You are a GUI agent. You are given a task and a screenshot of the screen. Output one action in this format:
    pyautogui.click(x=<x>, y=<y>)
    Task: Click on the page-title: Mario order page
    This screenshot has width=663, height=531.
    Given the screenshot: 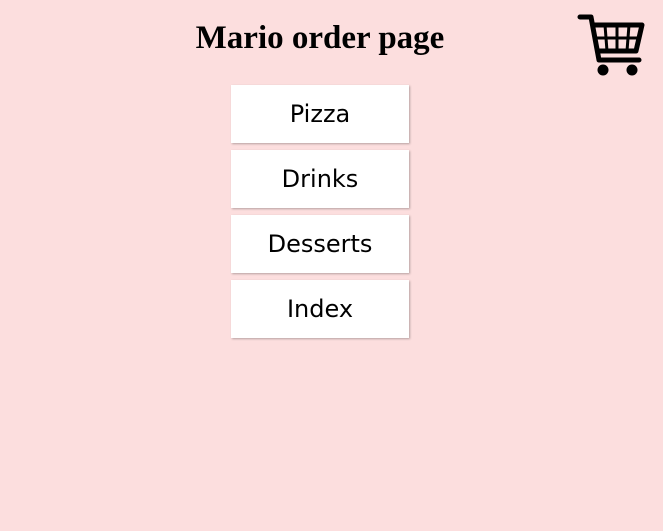 What is the action you would take?
    pyautogui.click(x=320, y=38)
    